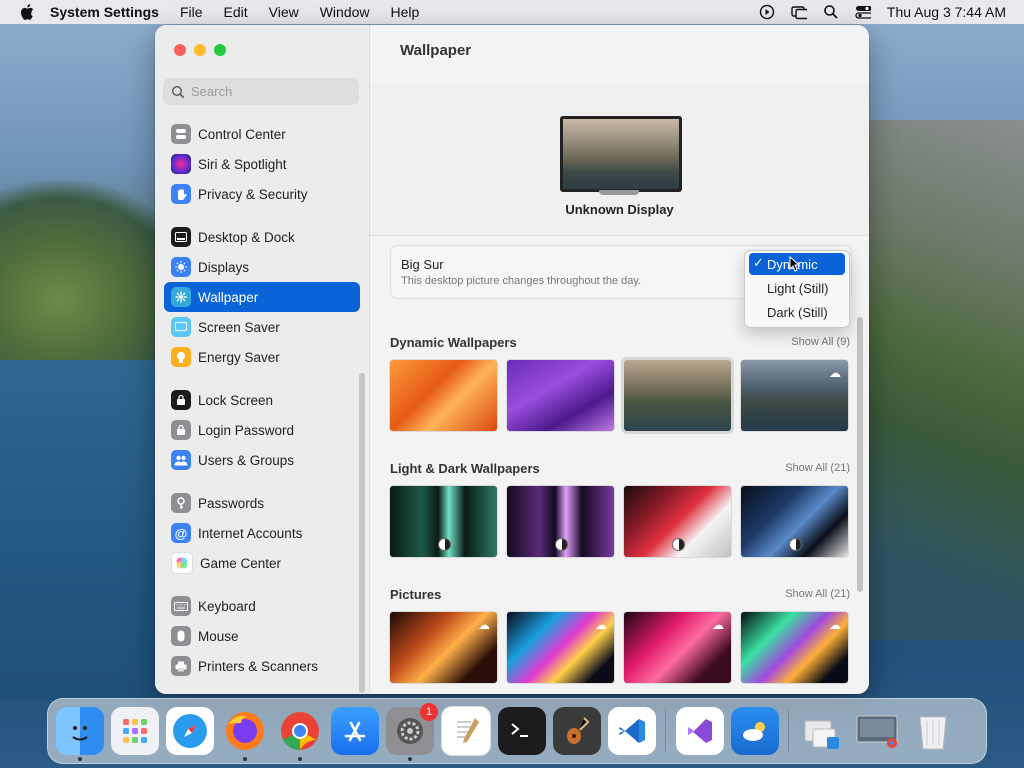  Describe the element at coordinates (718, 625) in the screenshot. I see `cloud-download-icon: ☁` at that location.